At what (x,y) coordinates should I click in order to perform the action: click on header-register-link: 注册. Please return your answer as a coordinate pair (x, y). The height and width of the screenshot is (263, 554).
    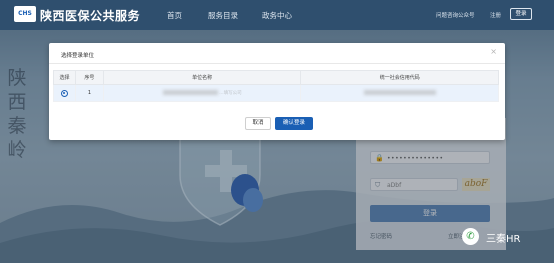
    Looking at the image, I should click on (495, 15).